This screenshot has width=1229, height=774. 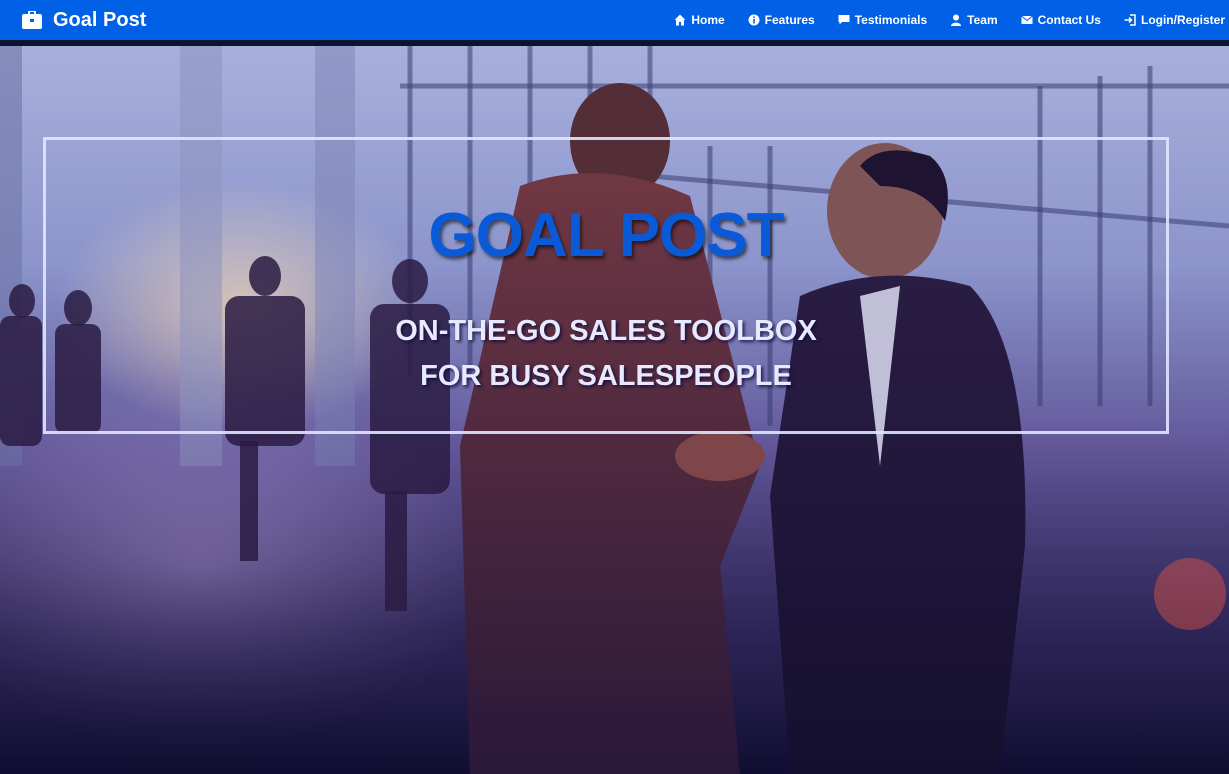 I want to click on nav-item-team: Team, so click(x=974, y=20).